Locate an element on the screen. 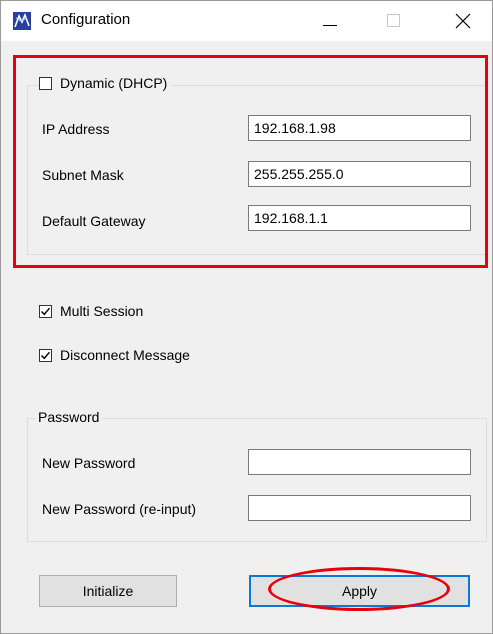  multi-session-checkbox: Multi Session is located at coordinates (91, 311).